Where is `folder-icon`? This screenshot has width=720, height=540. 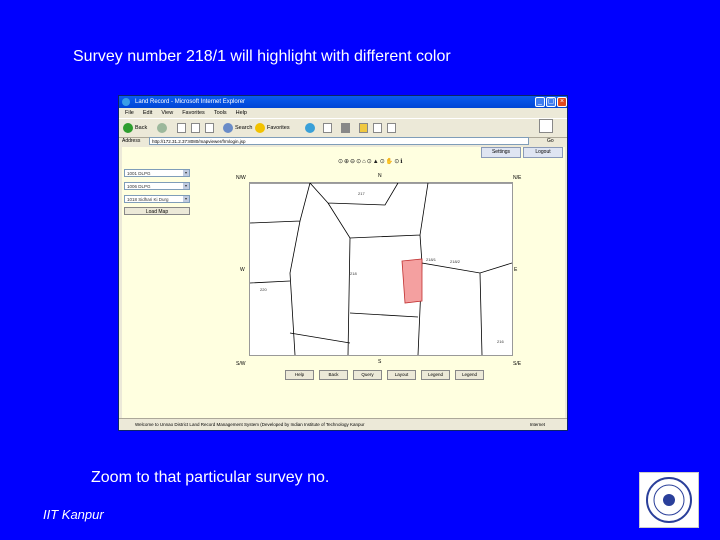 folder-icon is located at coordinates (363, 128).